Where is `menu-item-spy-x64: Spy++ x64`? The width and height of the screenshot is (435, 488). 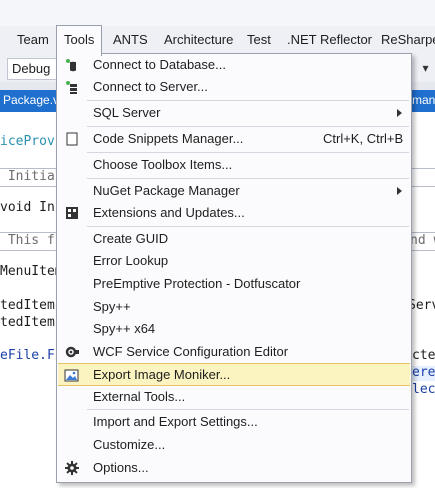 menu-item-spy-x64: Spy++ x64 is located at coordinates (234, 329).